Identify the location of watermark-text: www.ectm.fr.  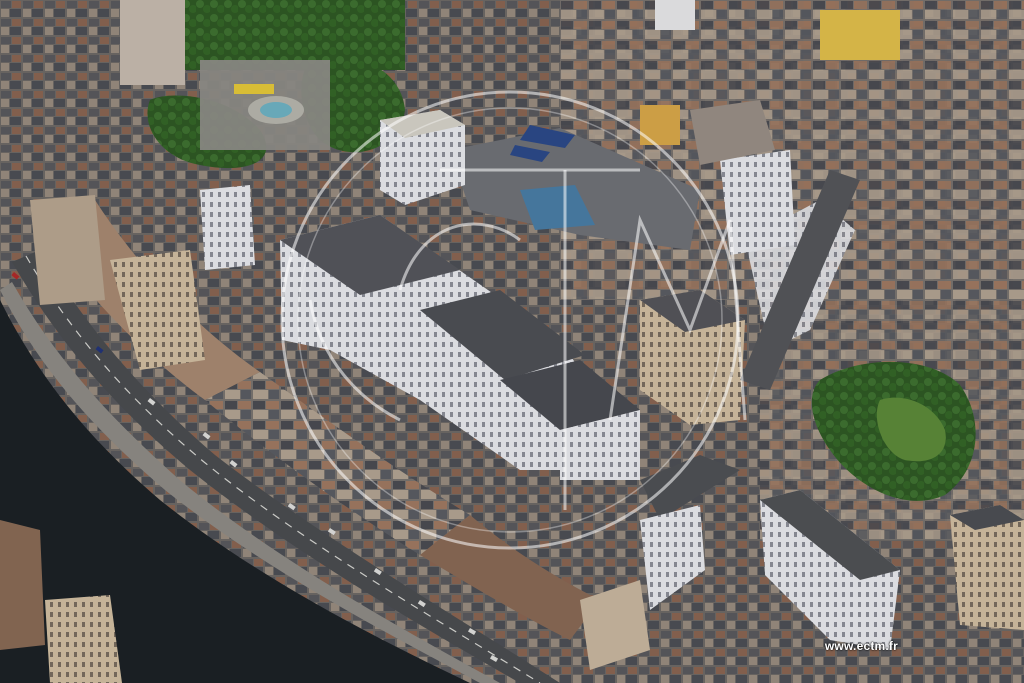
(861, 646).